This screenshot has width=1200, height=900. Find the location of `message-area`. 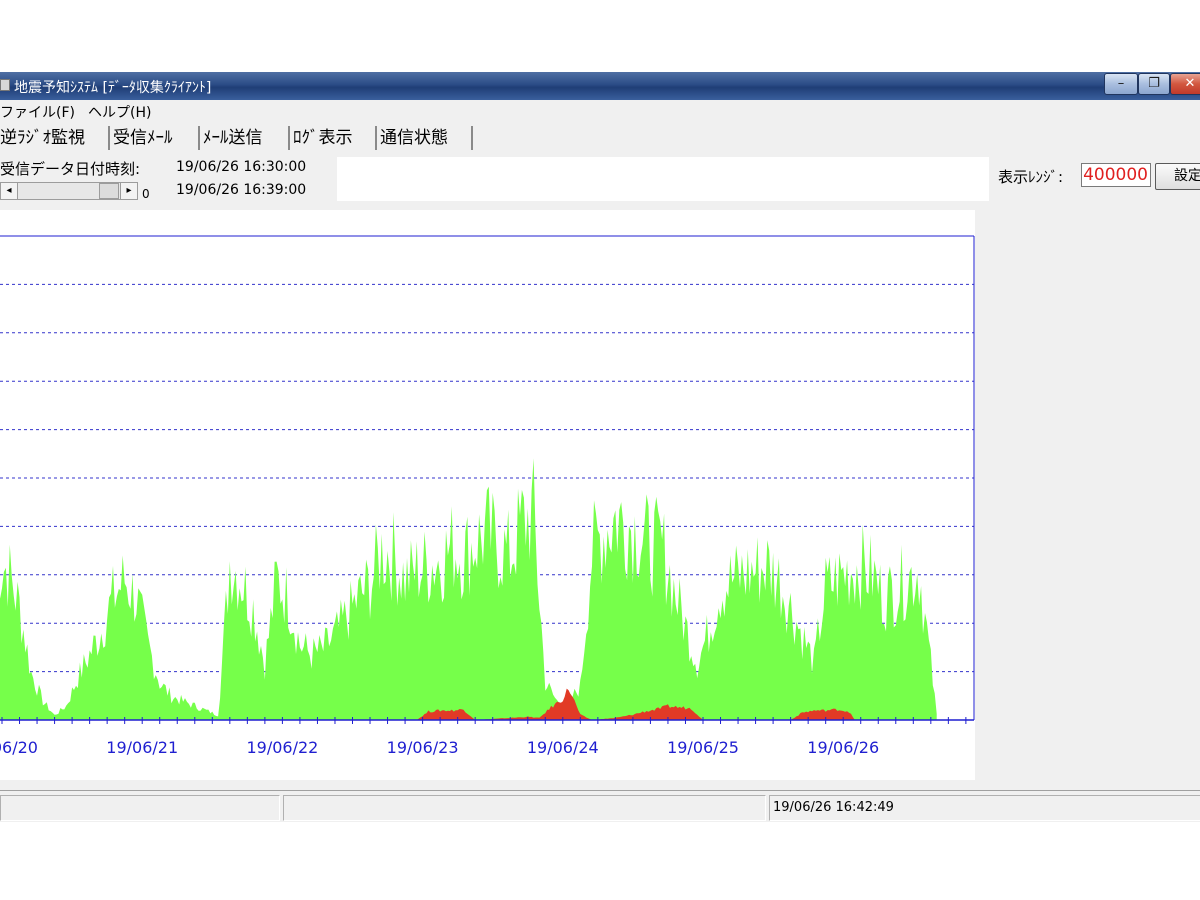

message-area is located at coordinates (663, 179).